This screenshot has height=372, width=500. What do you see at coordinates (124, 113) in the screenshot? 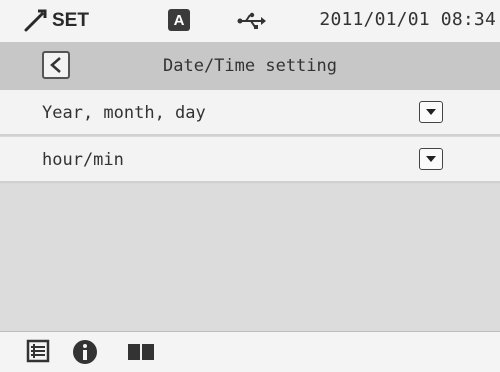
I see `setting-label: Year, month, day` at bounding box center [124, 113].